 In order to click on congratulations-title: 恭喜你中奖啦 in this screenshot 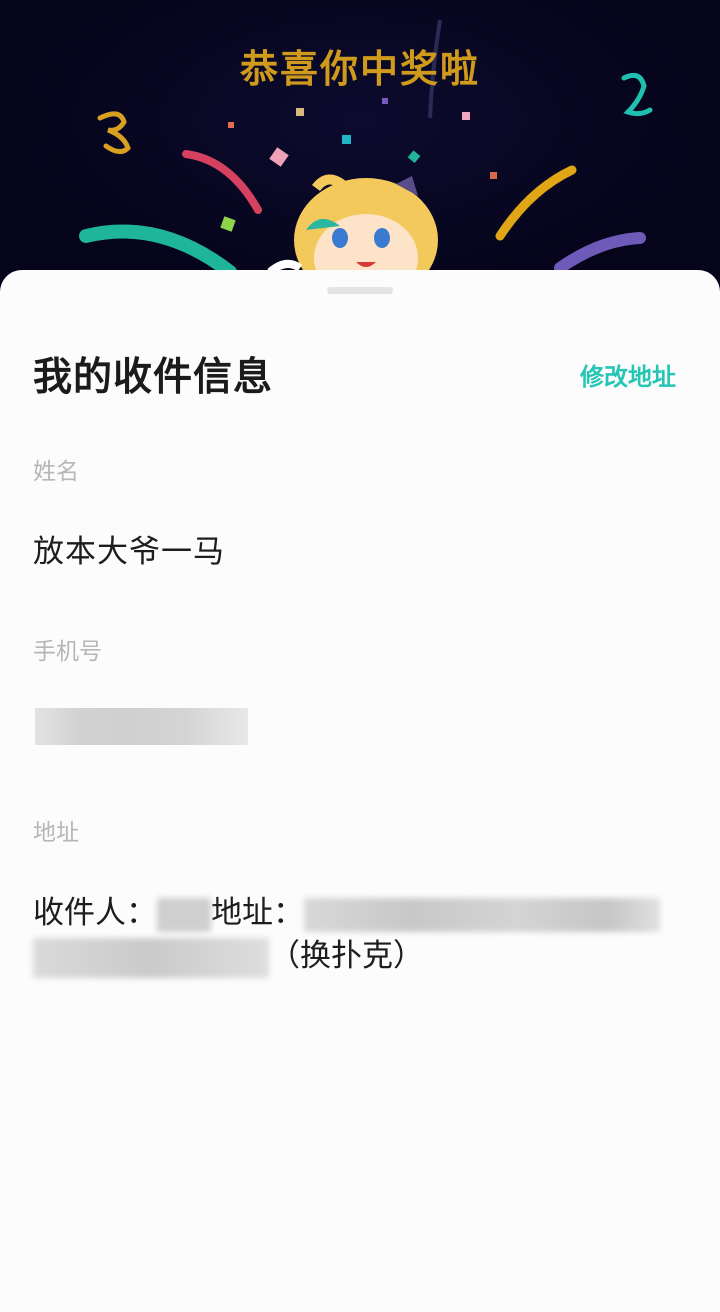, I will do `click(359, 69)`.